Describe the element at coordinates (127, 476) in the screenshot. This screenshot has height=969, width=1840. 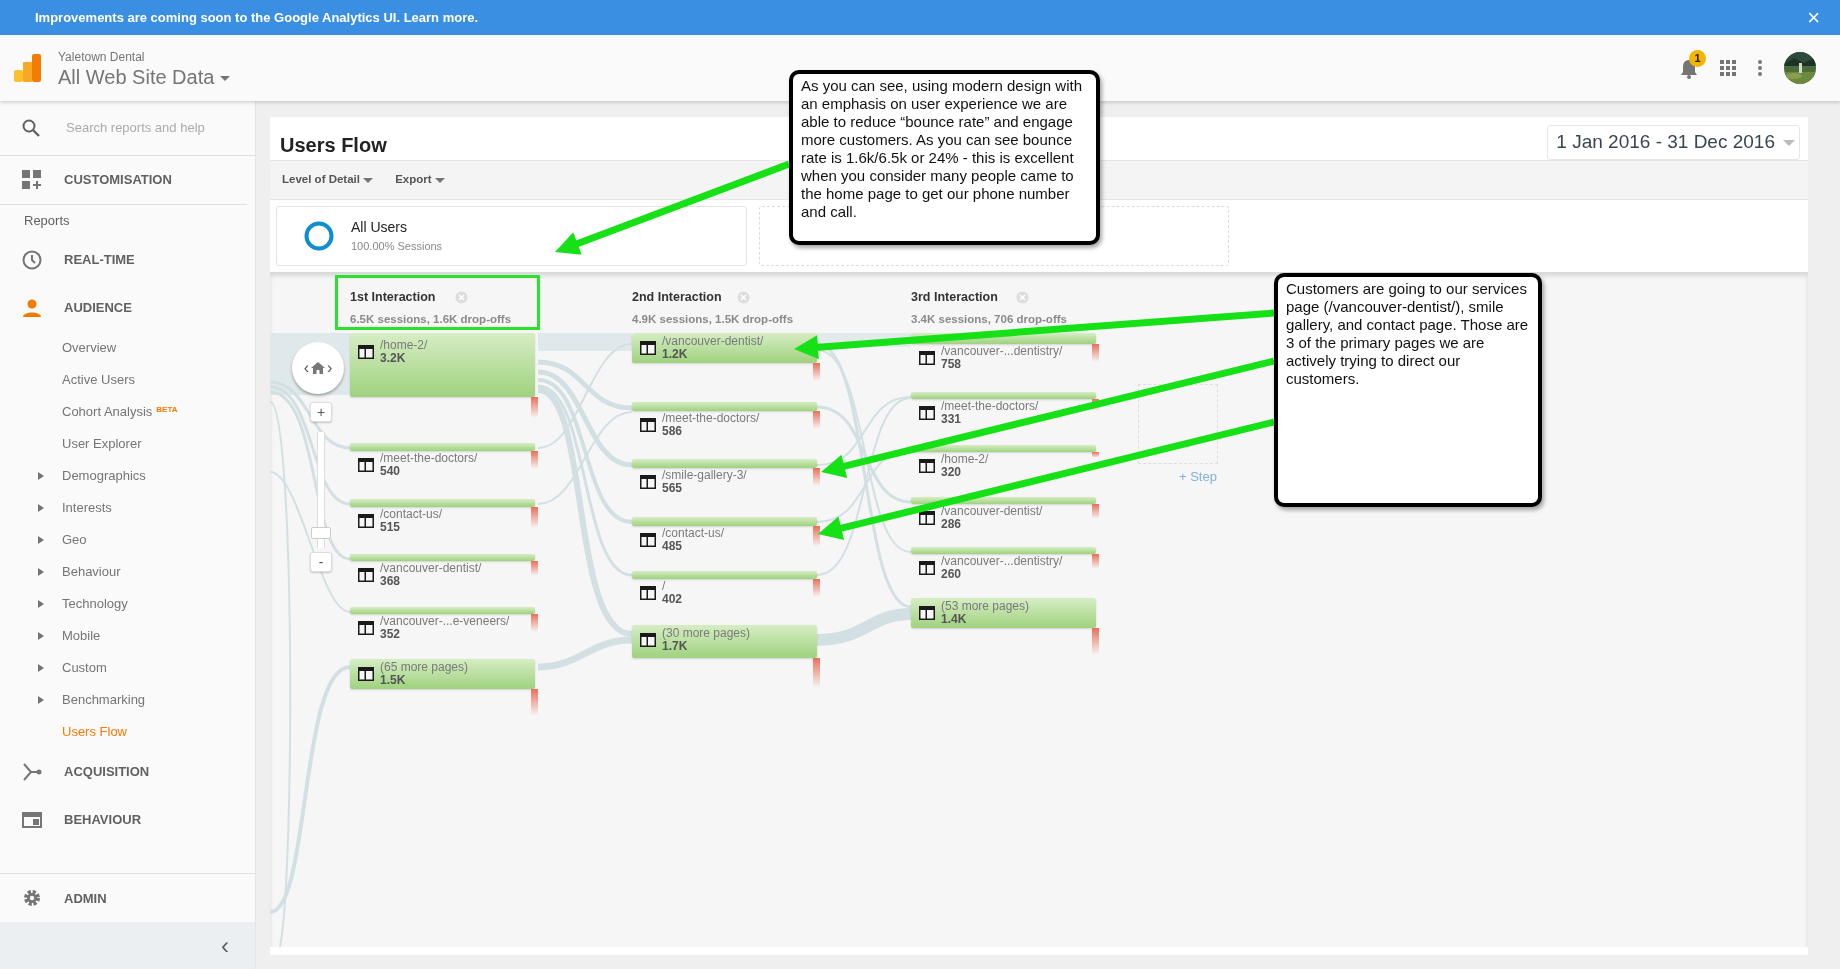
I see `sidebar-subitem: Demographics` at that location.